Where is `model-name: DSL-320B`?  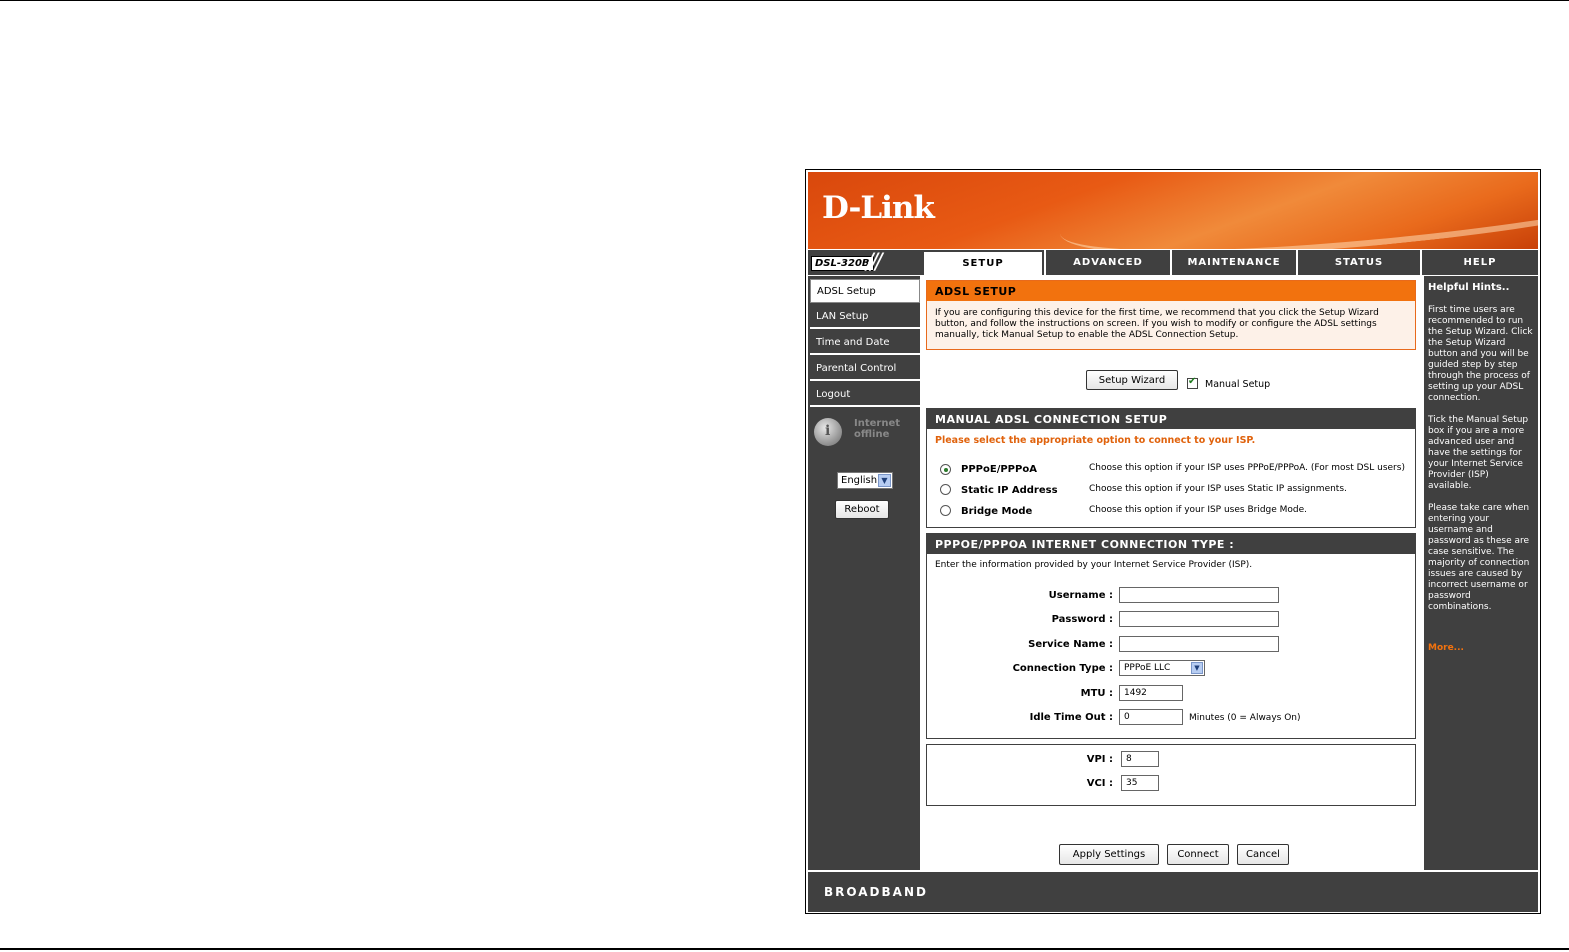
model-name: DSL-320B is located at coordinates (842, 263).